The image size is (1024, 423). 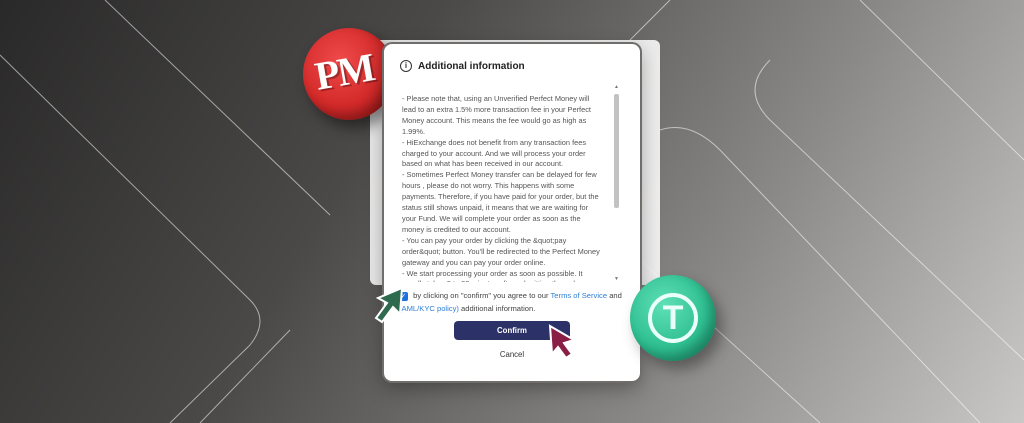 What do you see at coordinates (615, 295) in the screenshot?
I see `agree-and-text: and` at bounding box center [615, 295].